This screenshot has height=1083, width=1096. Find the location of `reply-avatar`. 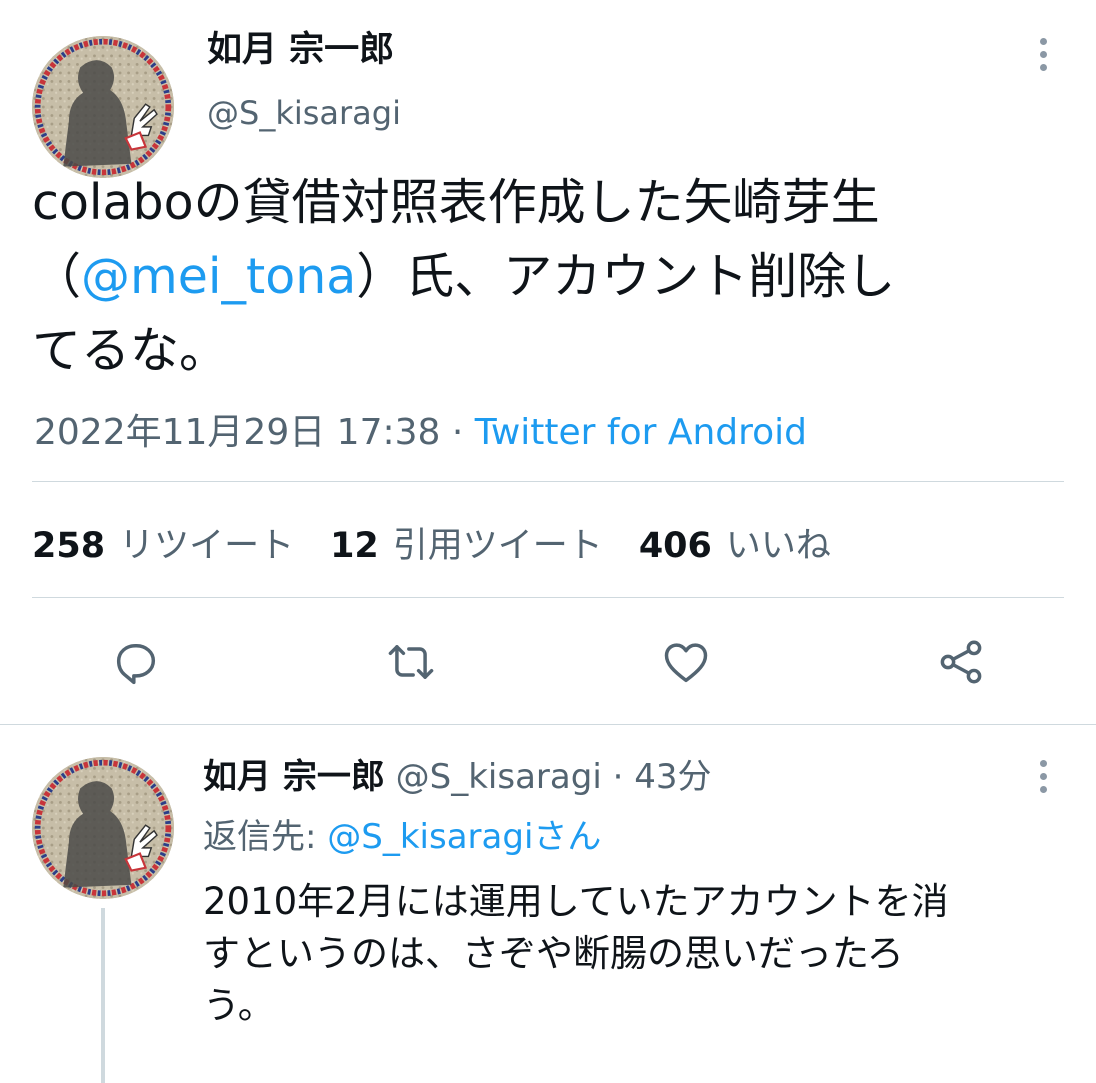

reply-avatar is located at coordinates (103, 828).